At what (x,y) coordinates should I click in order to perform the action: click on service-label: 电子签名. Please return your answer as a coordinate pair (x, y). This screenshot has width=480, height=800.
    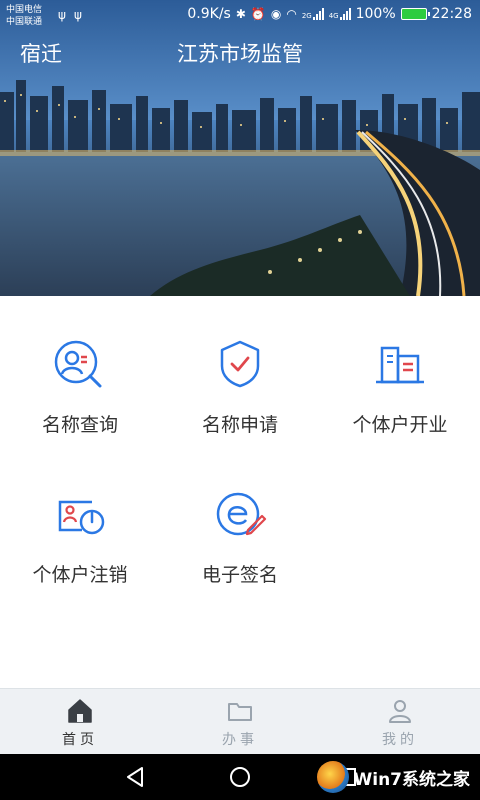
    Looking at the image, I should click on (239, 575).